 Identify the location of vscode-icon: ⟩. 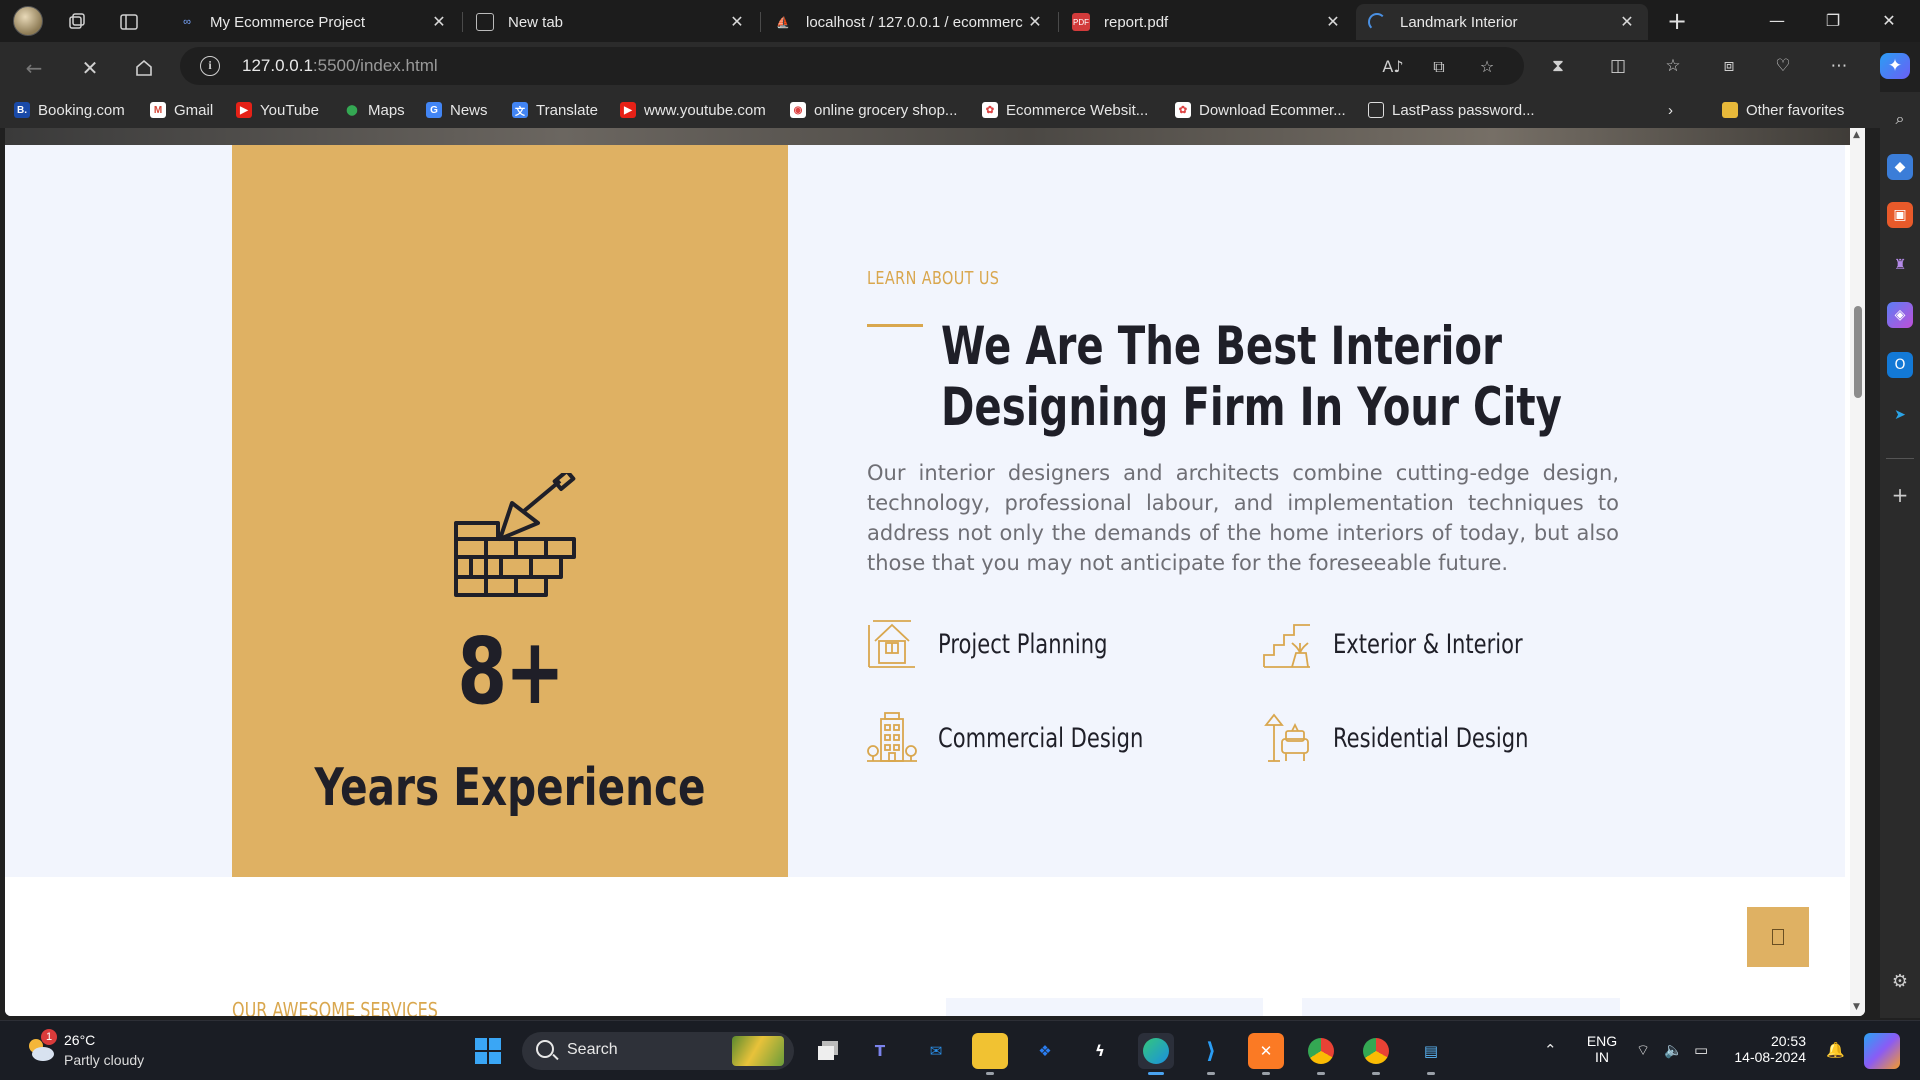
(1211, 1054).